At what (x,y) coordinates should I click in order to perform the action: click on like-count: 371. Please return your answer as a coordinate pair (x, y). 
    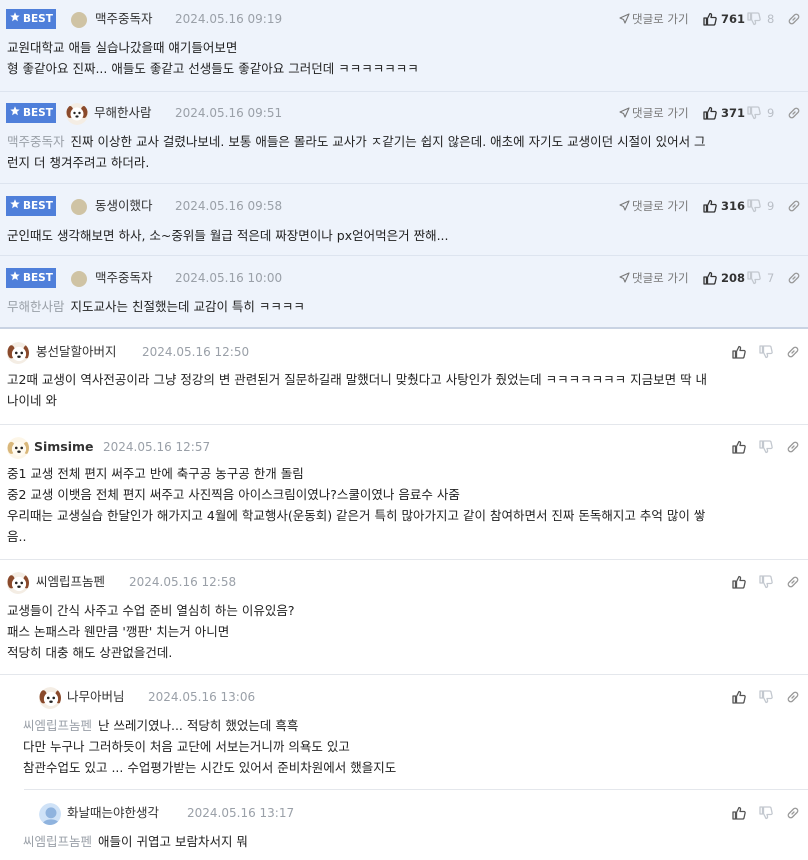
    Looking at the image, I should click on (733, 113).